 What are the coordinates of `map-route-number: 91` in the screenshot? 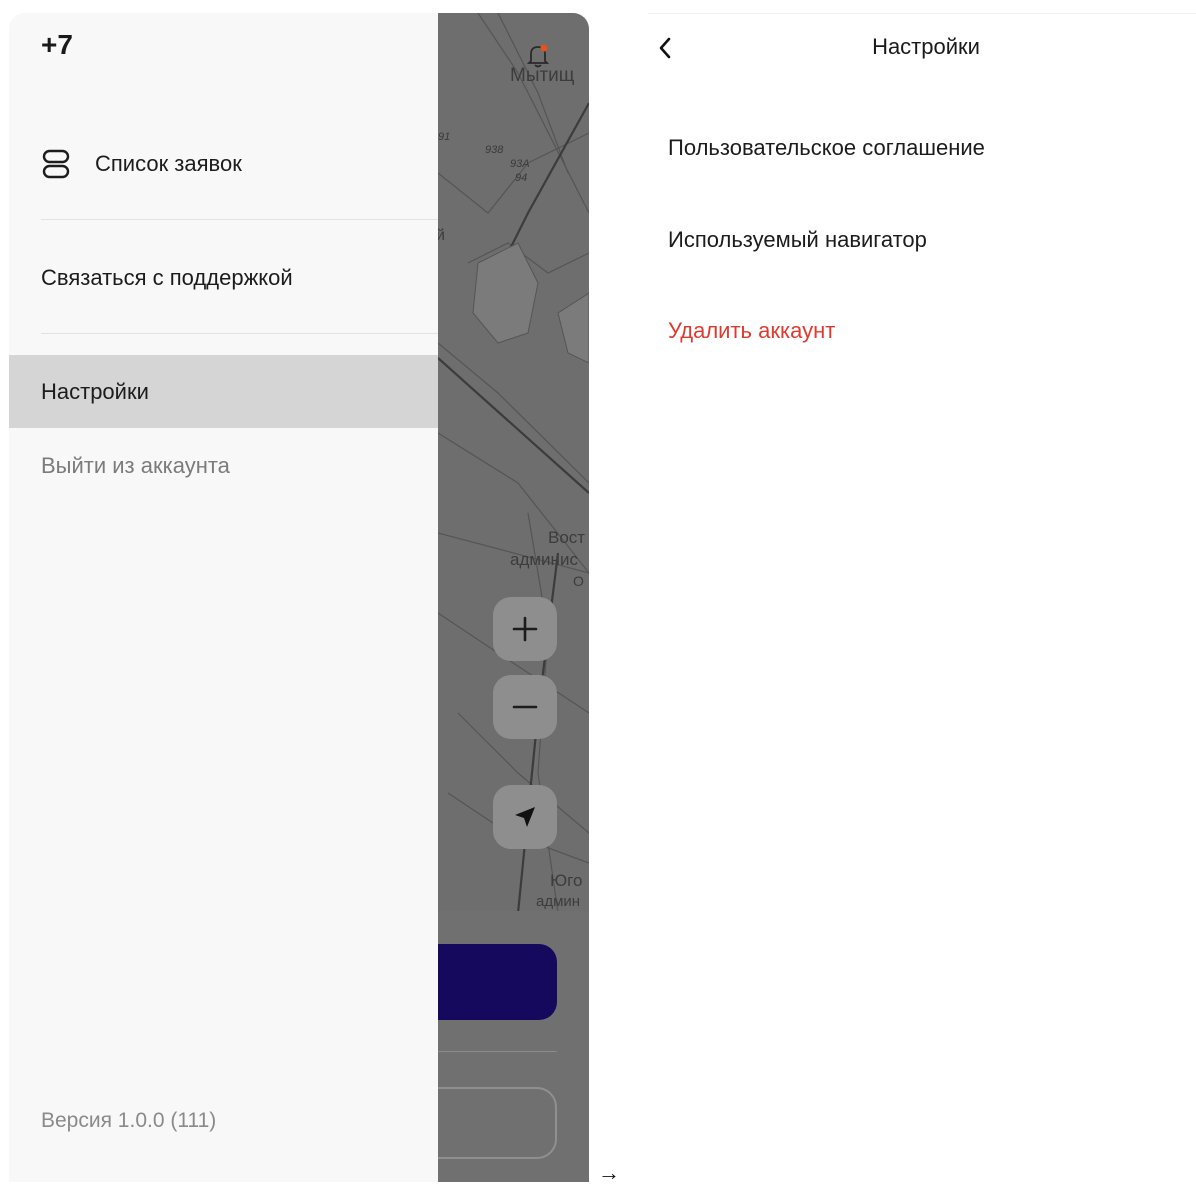 It's located at (444, 137).